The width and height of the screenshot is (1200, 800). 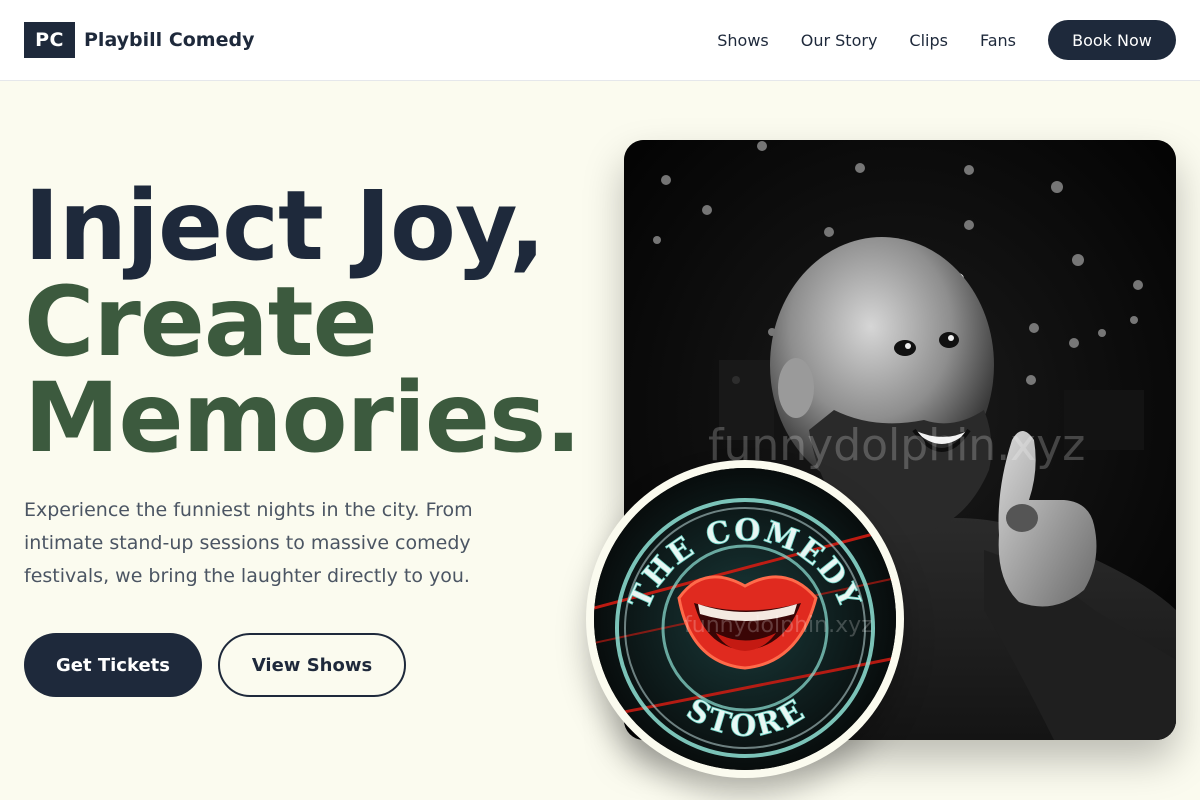 What do you see at coordinates (113, 665) in the screenshot?
I see `get-tickets-button: Get Tickets` at bounding box center [113, 665].